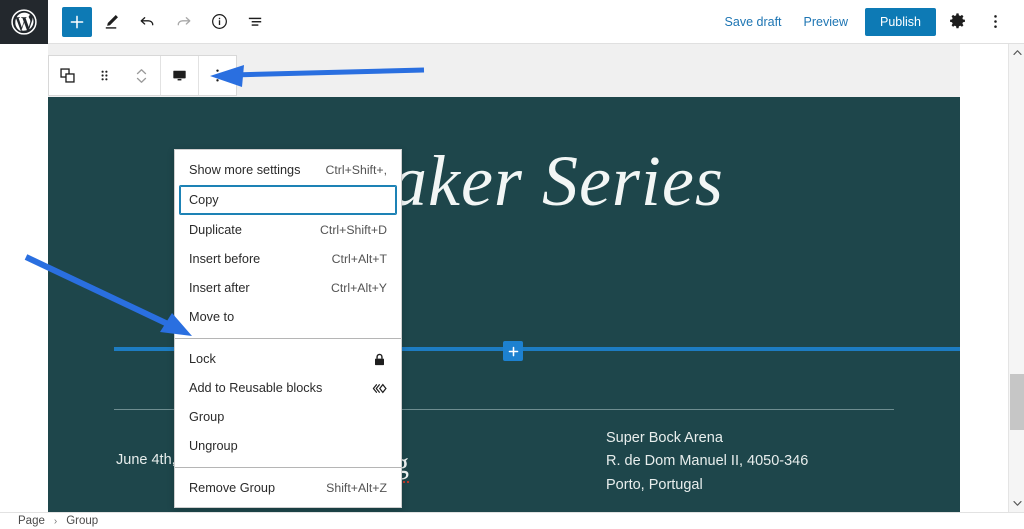  I want to click on details-button, so click(219, 22).